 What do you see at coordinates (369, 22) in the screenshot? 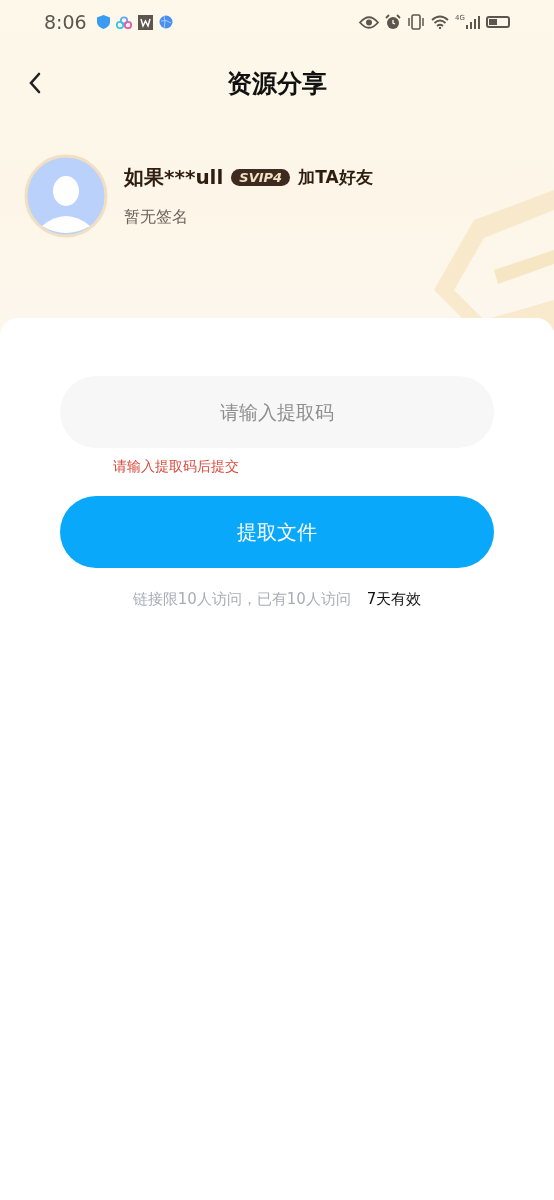
I see `eye-icon` at bounding box center [369, 22].